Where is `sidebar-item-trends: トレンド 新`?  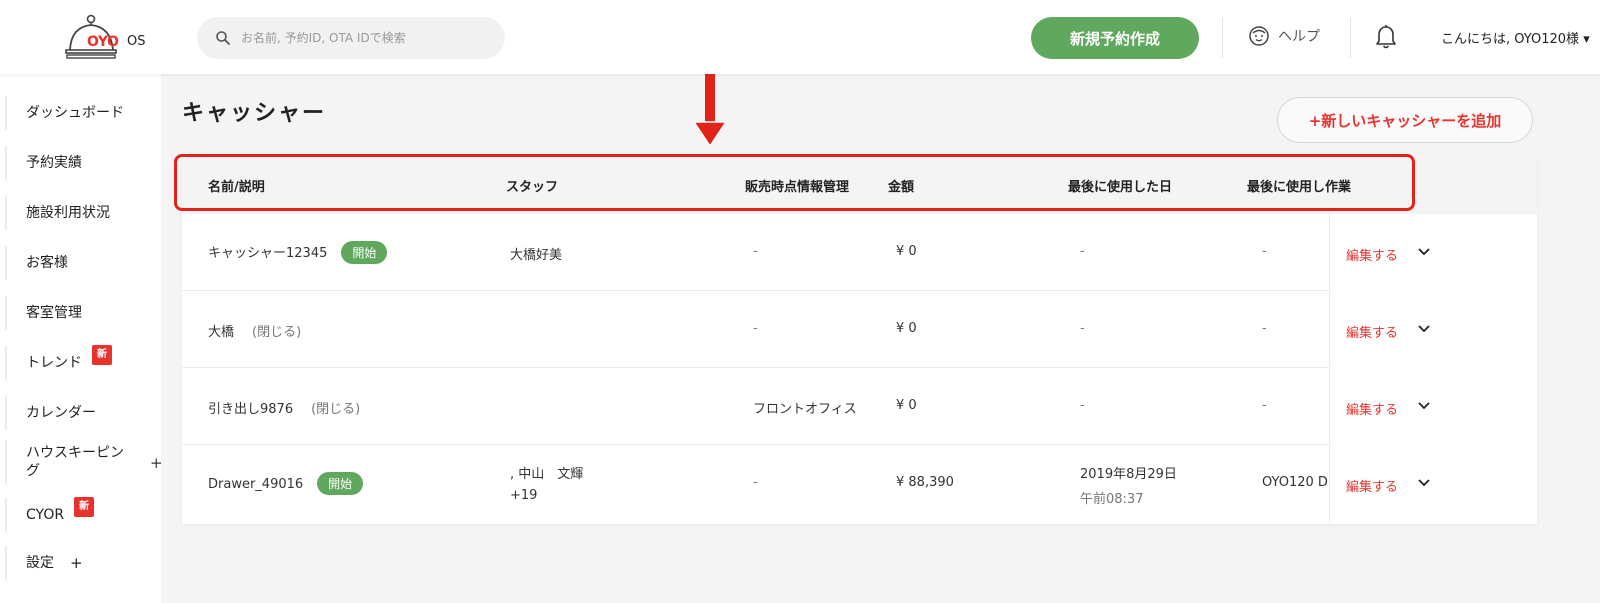 sidebar-item-trends: トレンド 新 is located at coordinates (83, 362).